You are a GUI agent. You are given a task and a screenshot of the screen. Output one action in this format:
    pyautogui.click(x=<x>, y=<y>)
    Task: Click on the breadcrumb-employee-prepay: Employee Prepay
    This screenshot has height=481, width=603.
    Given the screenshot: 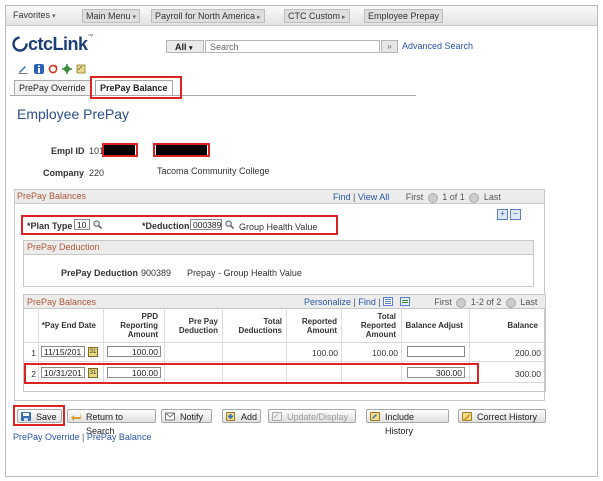 What is the action you would take?
    pyautogui.click(x=404, y=16)
    